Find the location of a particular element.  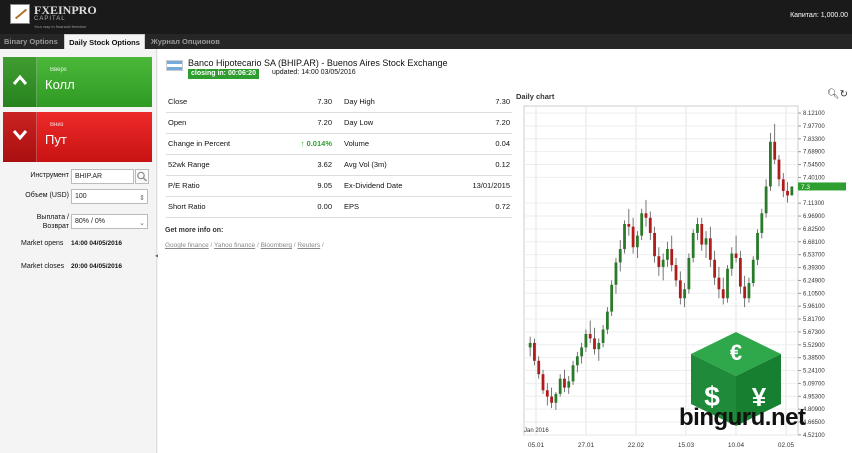

payout-select: 80% / 0% ⌄ is located at coordinates (109, 221).